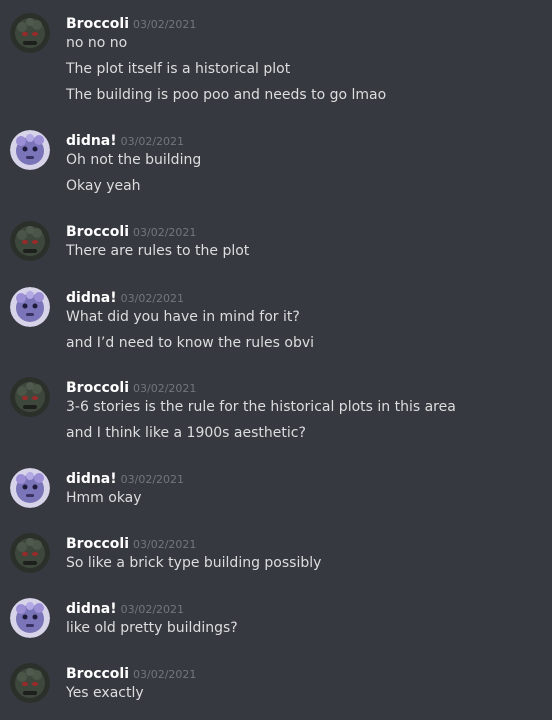  I want to click on message-text: no no no, so click(97, 43).